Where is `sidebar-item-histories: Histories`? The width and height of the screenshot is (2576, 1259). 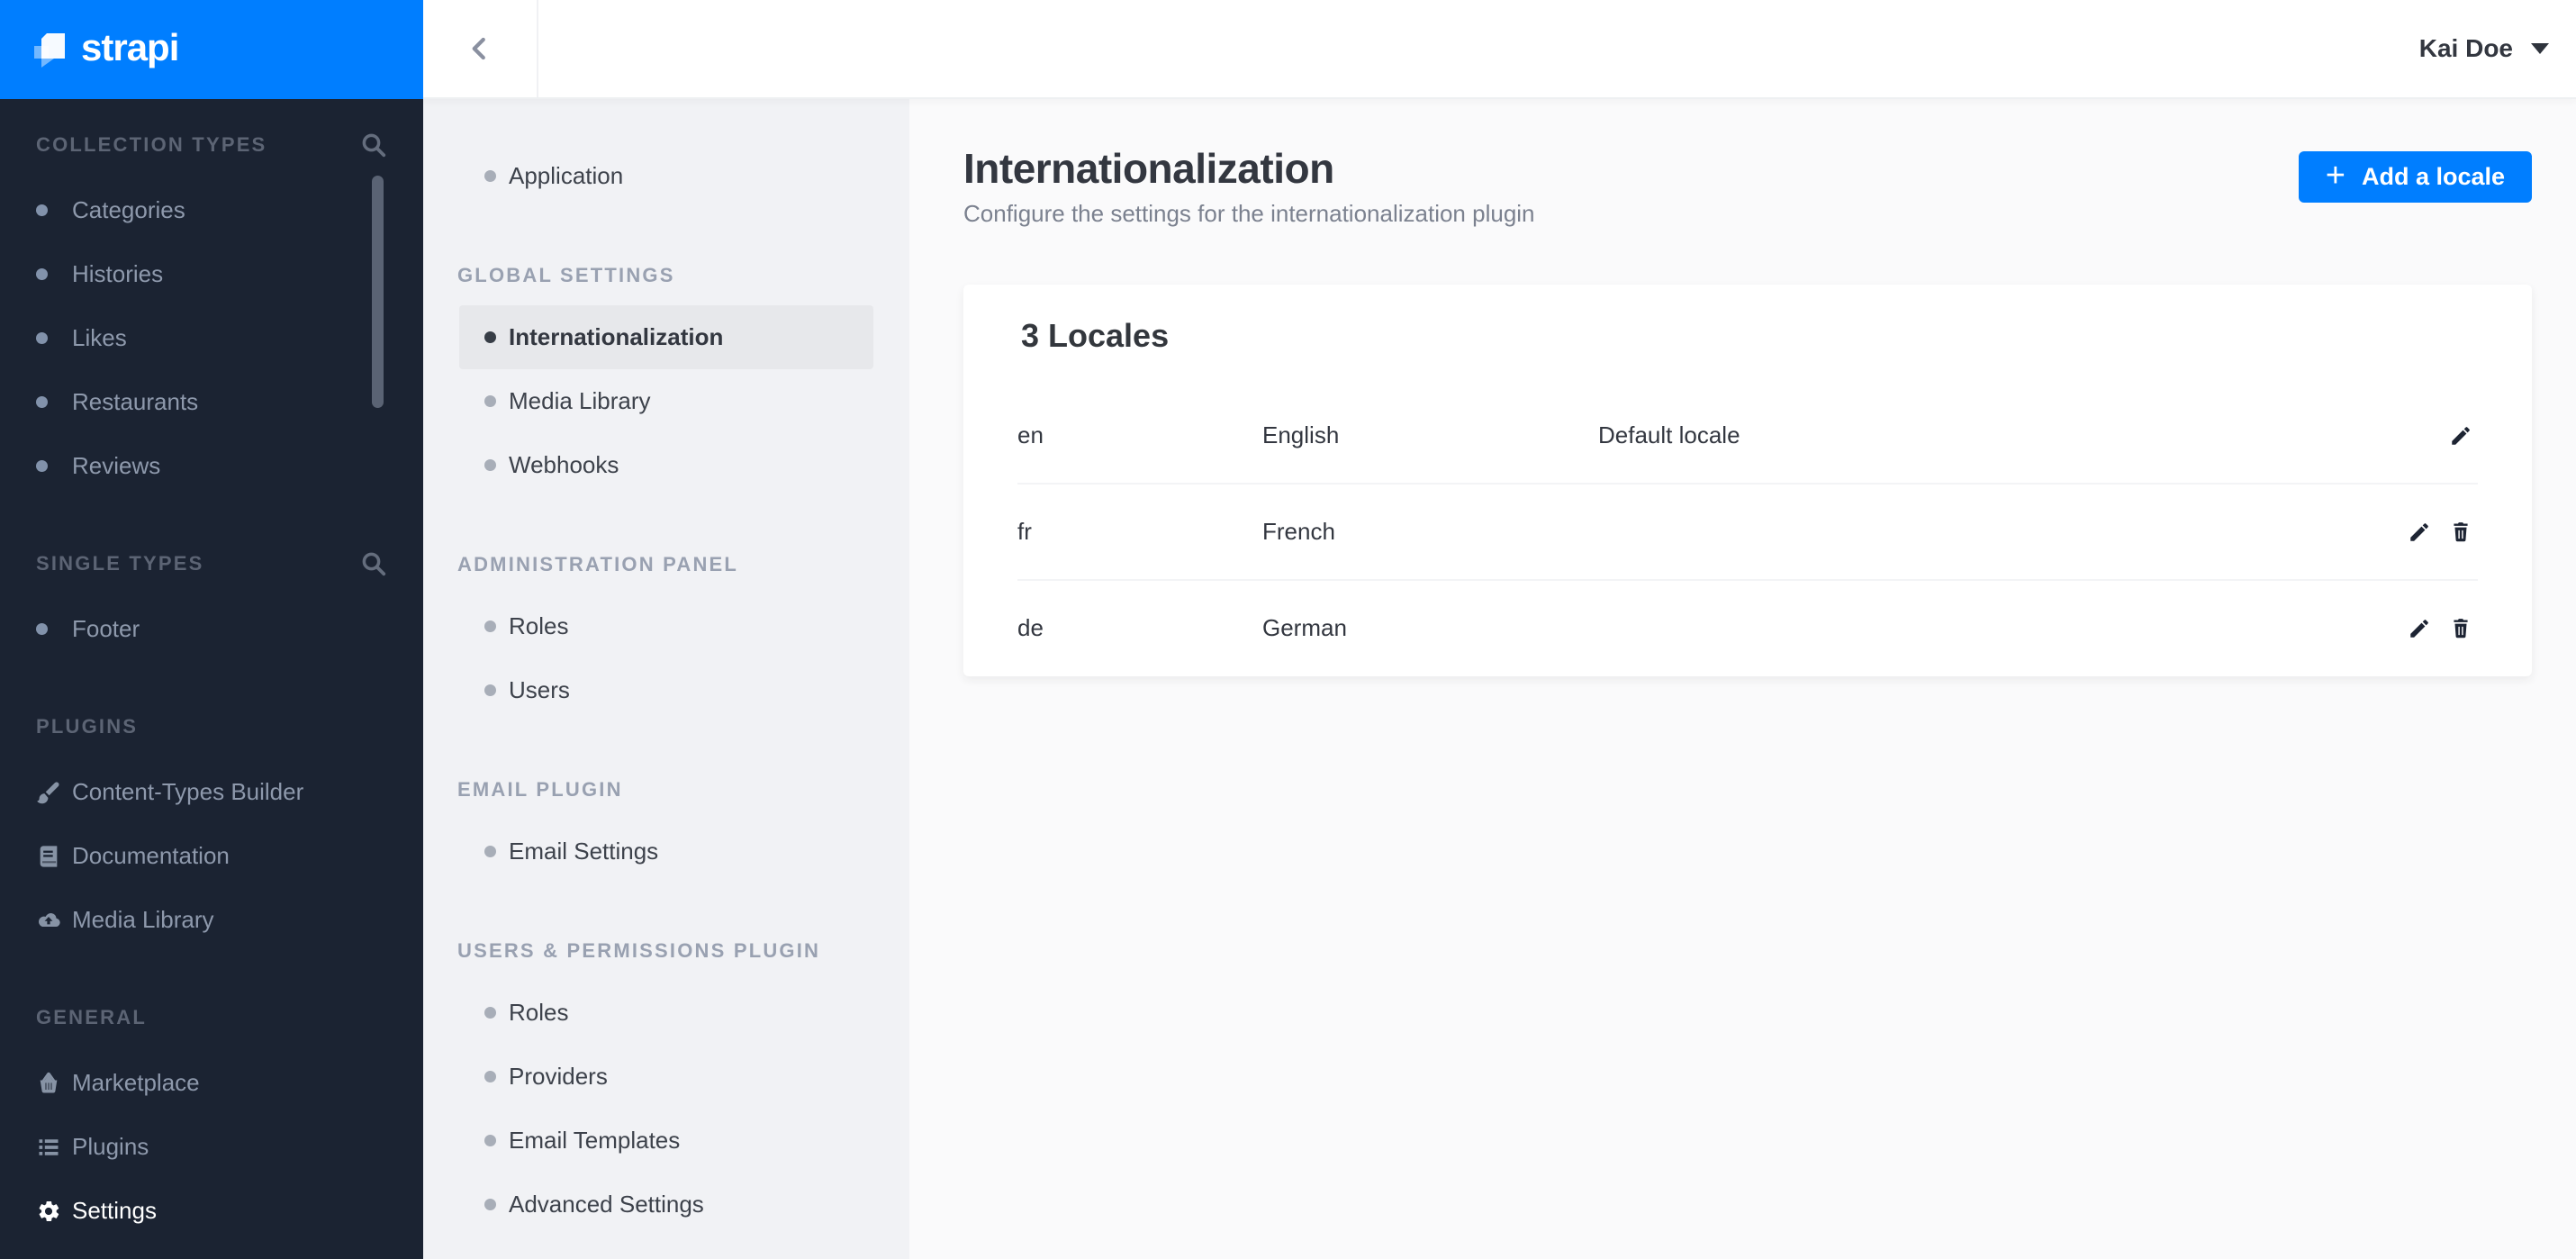
sidebar-item-histories: Histories is located at coordinates (211, 274).